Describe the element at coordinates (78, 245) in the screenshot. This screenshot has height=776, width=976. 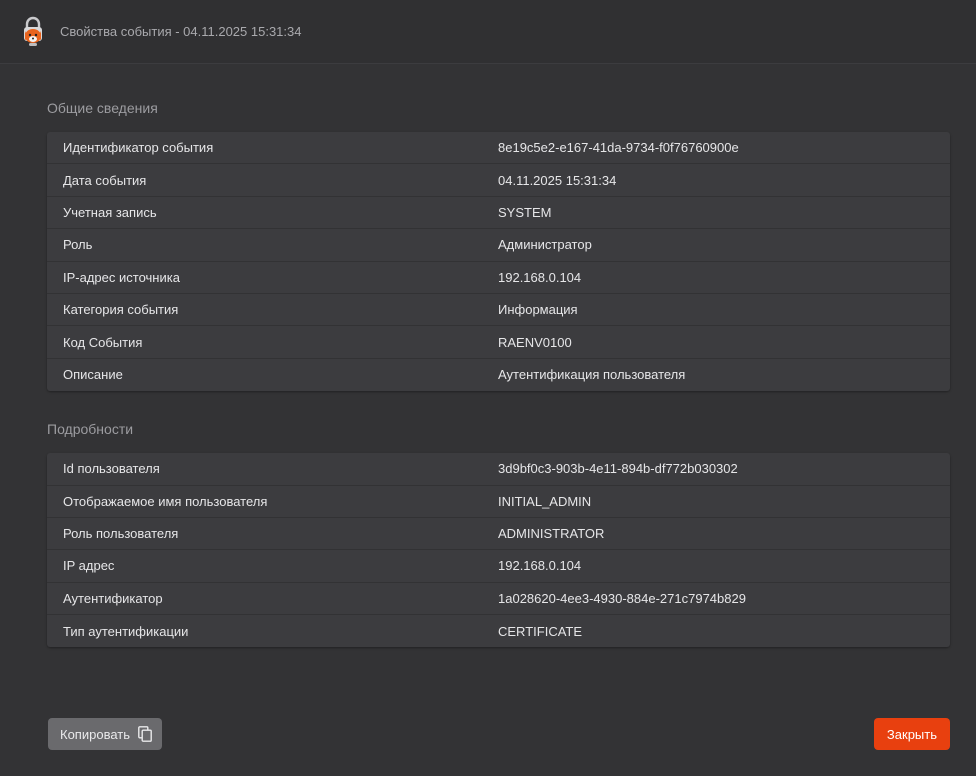
I see `row-label: Роль` at that location.